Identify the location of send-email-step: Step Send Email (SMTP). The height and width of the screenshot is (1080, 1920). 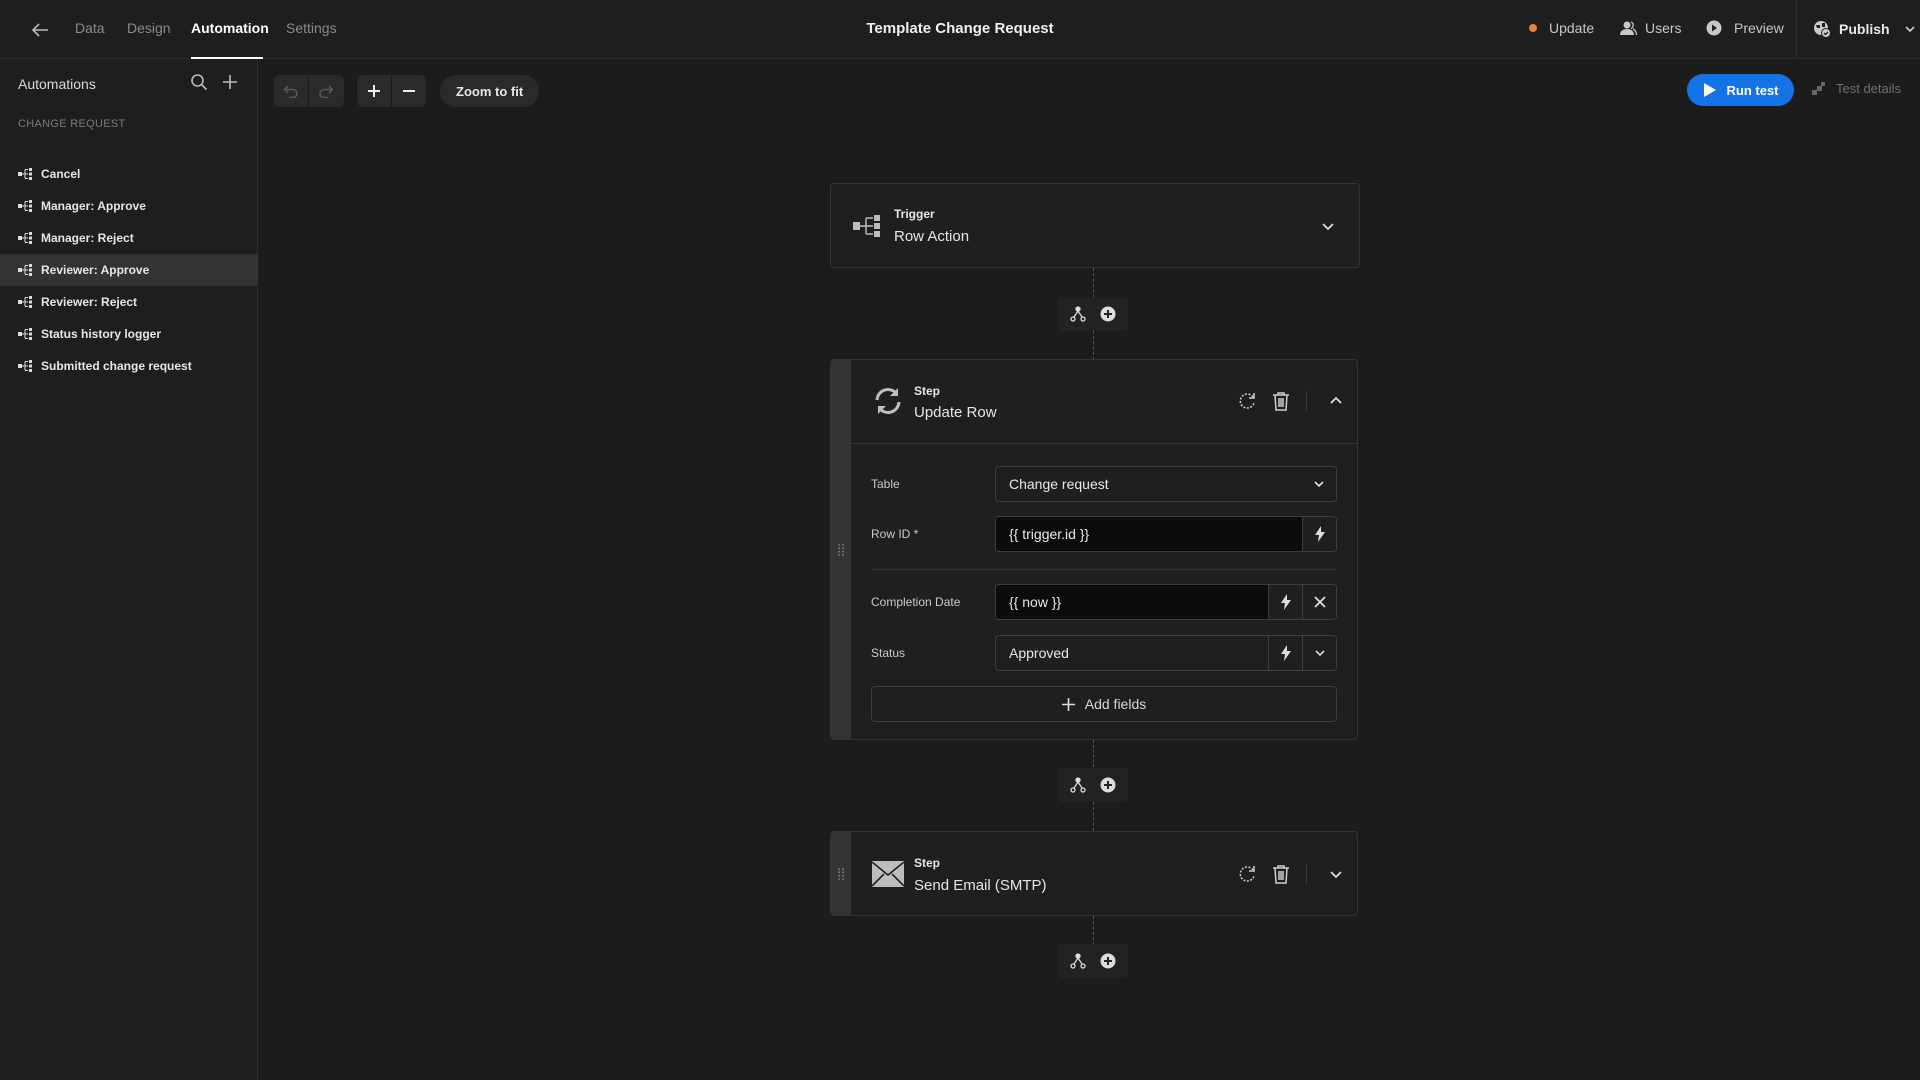
(1094, 873).